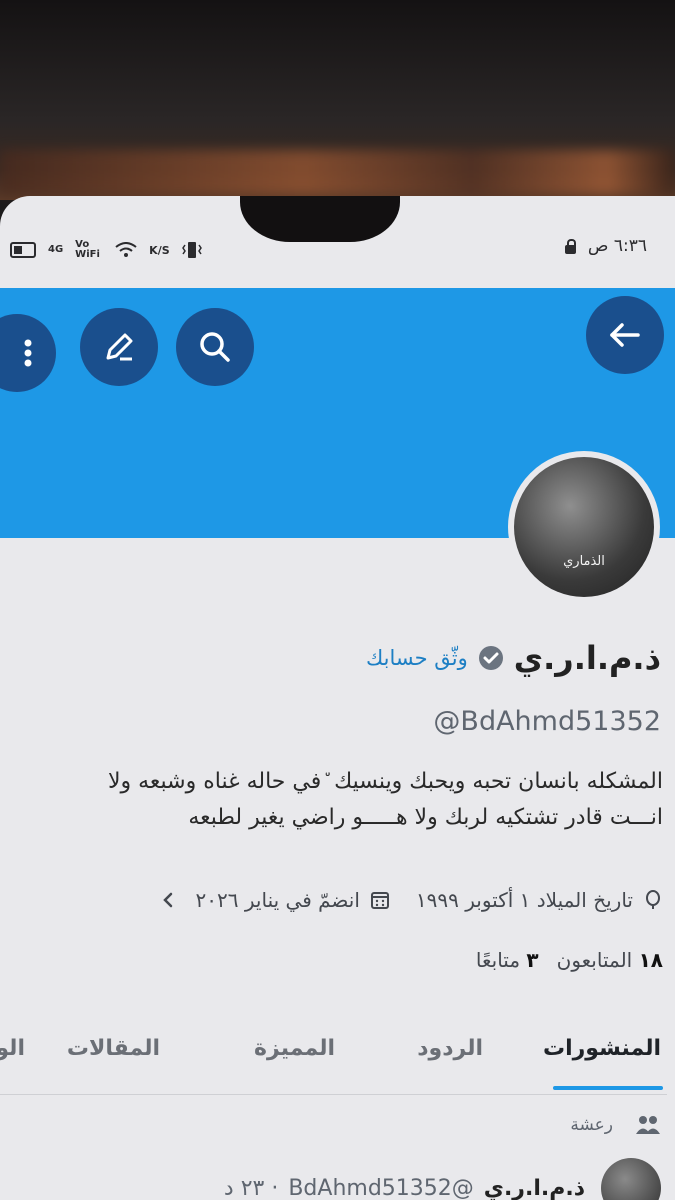 Image resolution: width=675 pixels, height=1200 pixels. I want to click on search-button, so click(215, 347).